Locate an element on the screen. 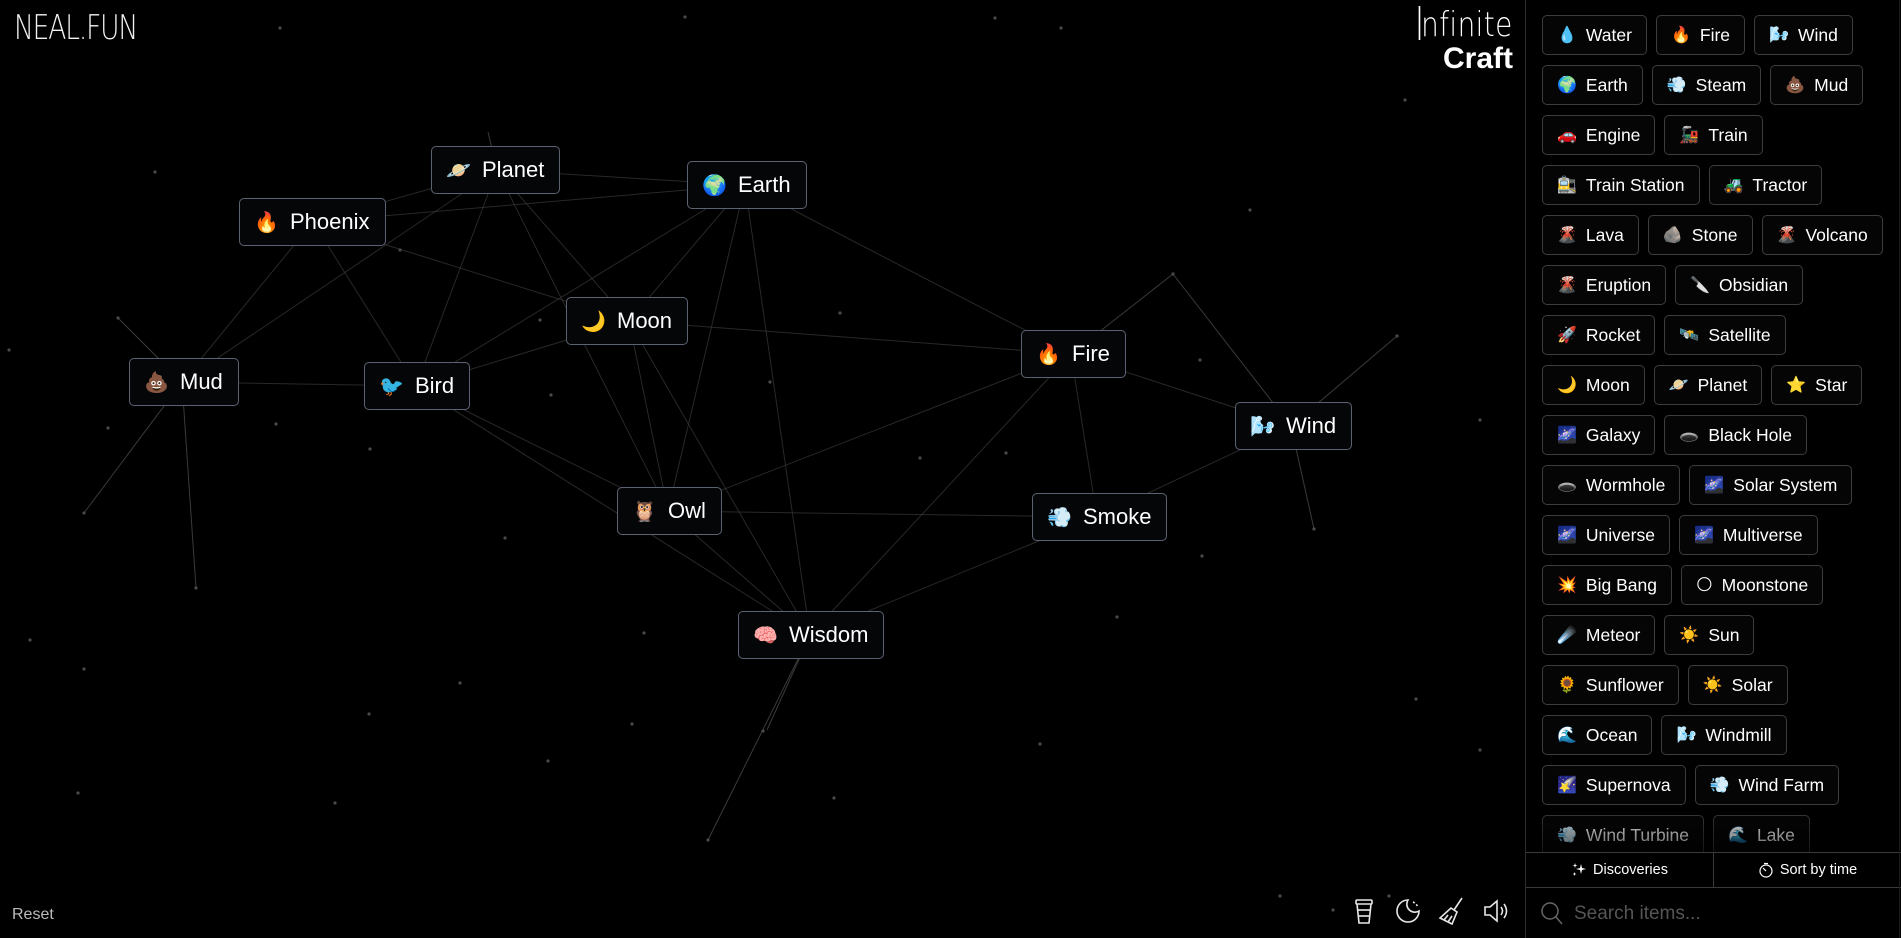 This screenshot has width=1901, height=938. poop-icon: 💩 is located at coordinates (1795, 85).